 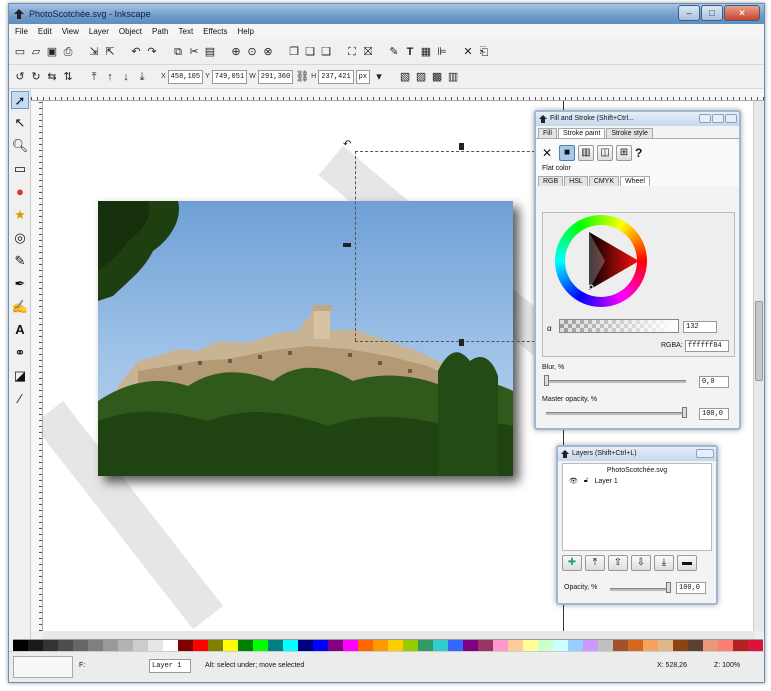 What do you see at coordinates (236, 52) in the screenshot?
I see `zoom-selection-icon: ⊕` at bounding box center [236, 52].